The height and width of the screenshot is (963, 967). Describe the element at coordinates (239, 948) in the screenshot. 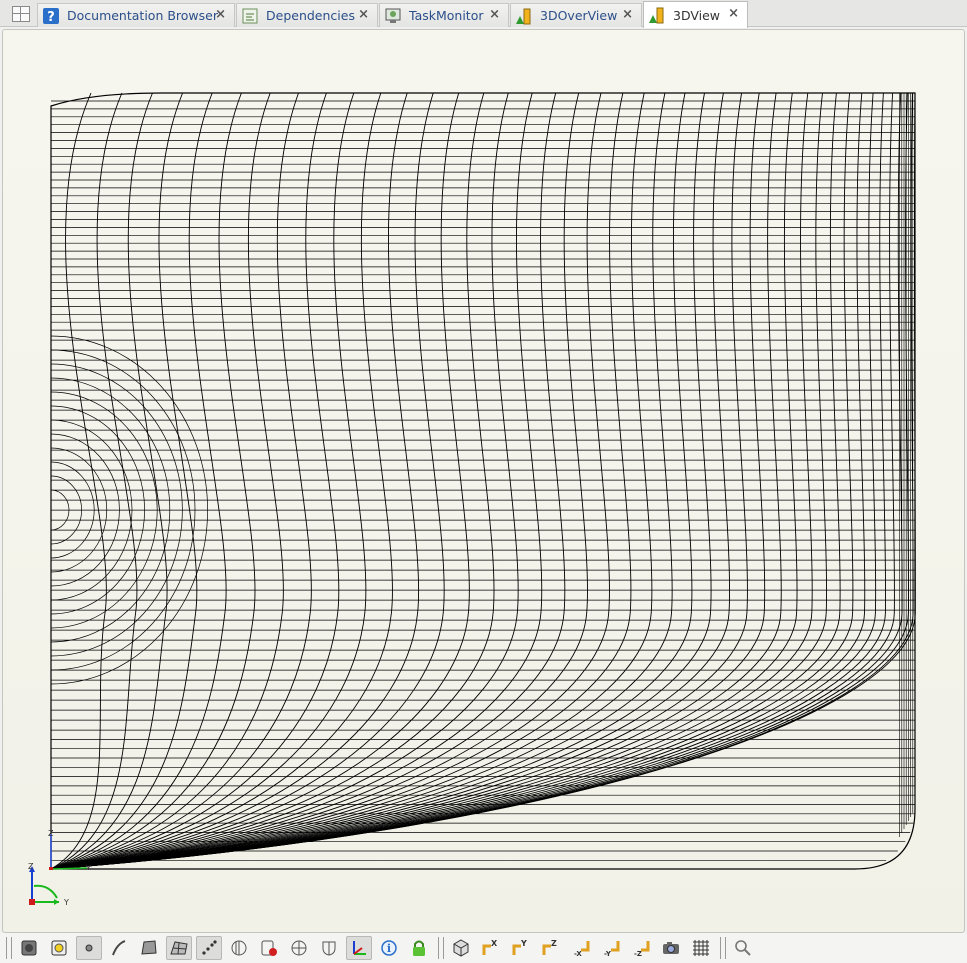

I see `volume-display-icon` at that location.